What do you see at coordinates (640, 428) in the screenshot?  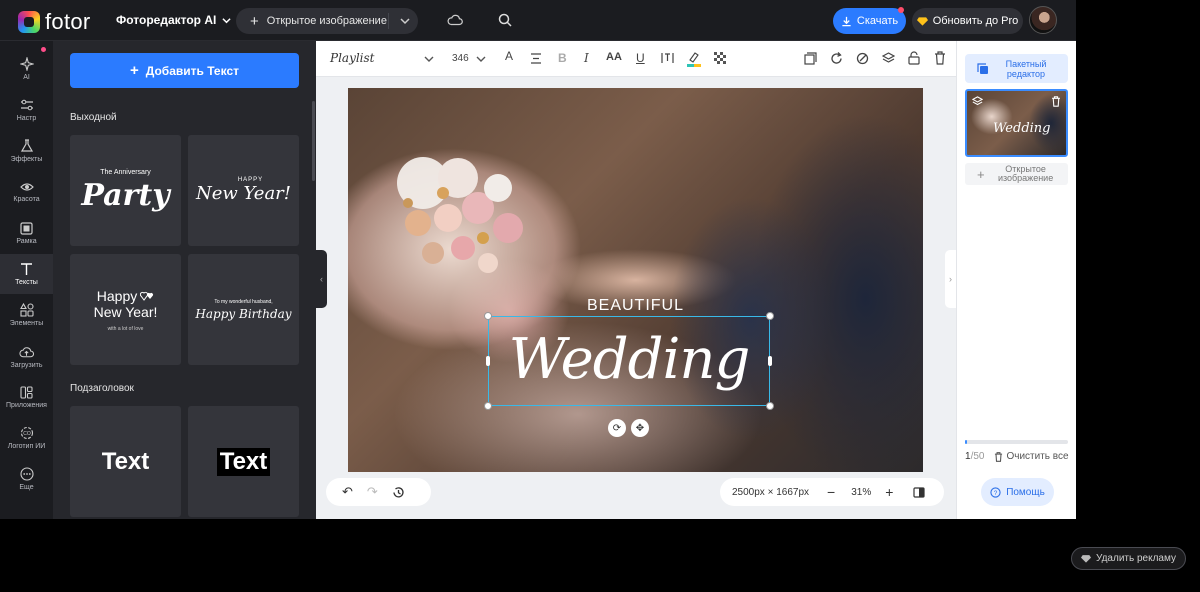 I see `move-handle-icon: ✥` at bounding box center [640, 428].